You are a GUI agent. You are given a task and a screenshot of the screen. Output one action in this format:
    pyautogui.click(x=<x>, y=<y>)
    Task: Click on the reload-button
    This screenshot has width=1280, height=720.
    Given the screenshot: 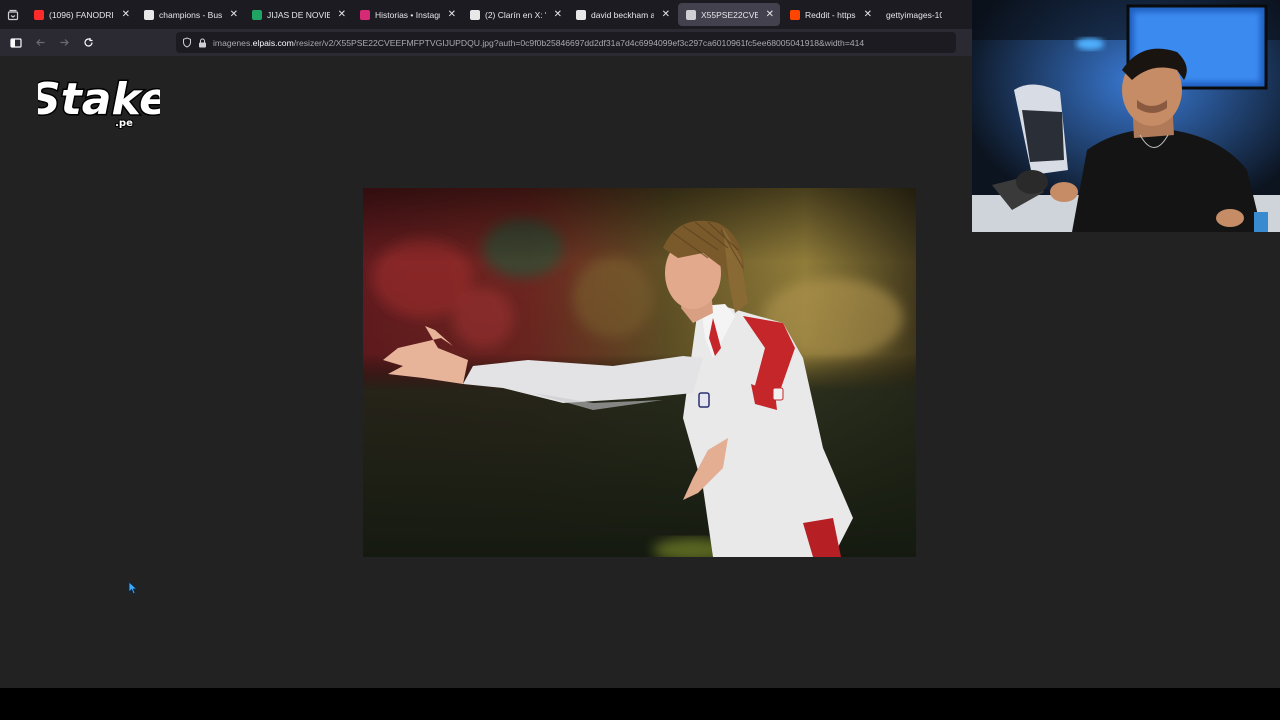 What is the action you would take?
    pyautogui.click(x=88, y=42)
    